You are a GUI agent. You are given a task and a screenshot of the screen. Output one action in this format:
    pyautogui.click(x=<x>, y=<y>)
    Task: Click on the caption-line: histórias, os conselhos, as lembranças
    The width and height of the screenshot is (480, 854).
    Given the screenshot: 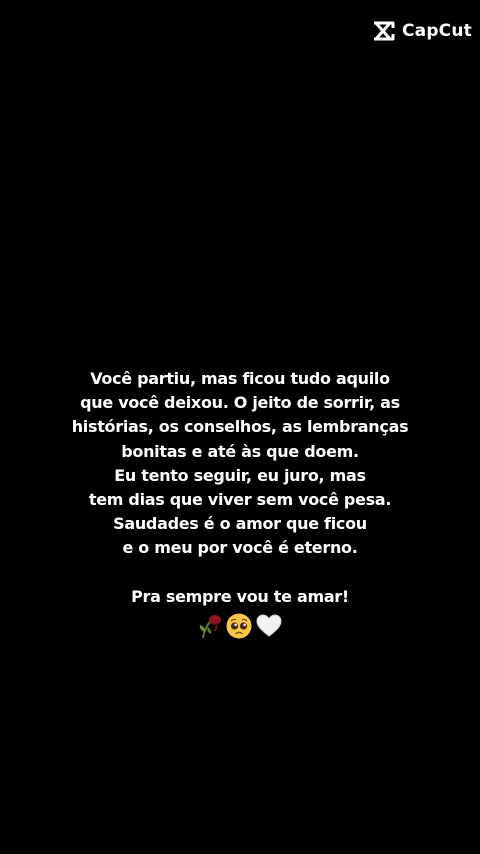 What is the action you would take?
    pyautogui.click(x=240, y=427)
    